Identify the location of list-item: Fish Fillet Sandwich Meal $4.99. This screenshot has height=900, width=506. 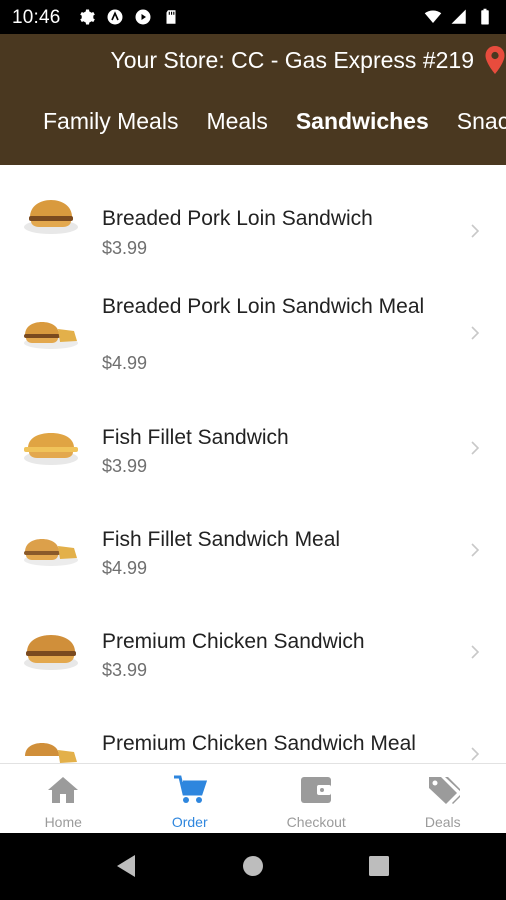
(253, 557).